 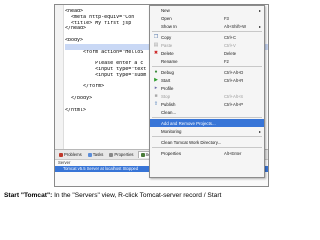 I want to click on menu-item-shortcut: Ctrl+V, so click(x=230, y=45).